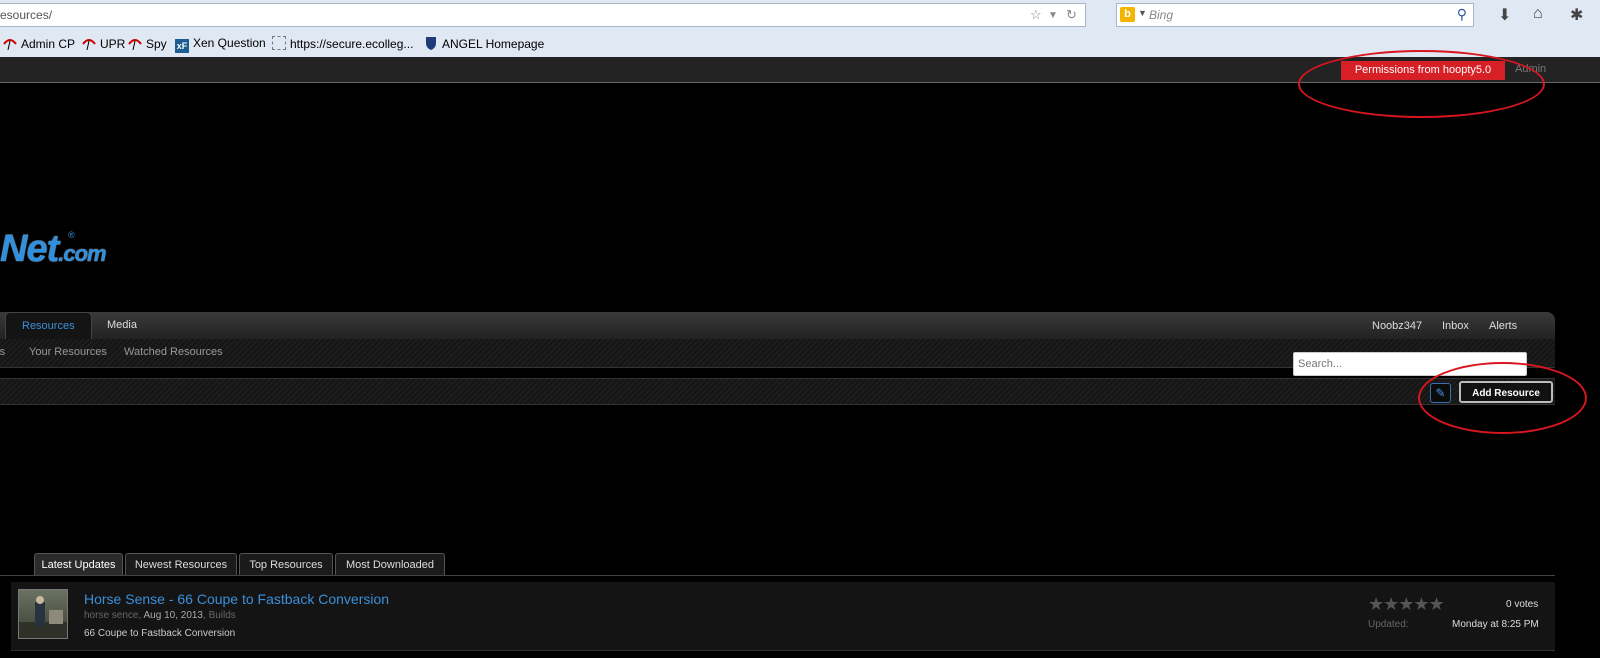  Describe the element at coordinates (181, 564) in the screenshot. I see `tab-newest-resources: Newest Resources` at that location.